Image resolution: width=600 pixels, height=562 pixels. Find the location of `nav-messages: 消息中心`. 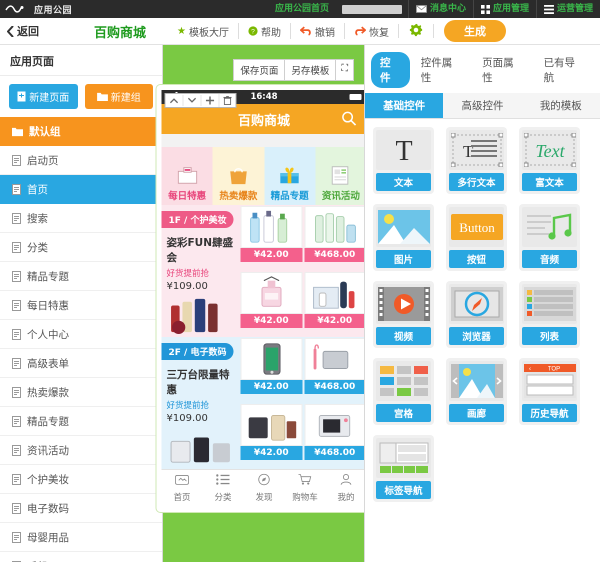

nav-messages: 消息中心 is located at coordinates (440, 9).